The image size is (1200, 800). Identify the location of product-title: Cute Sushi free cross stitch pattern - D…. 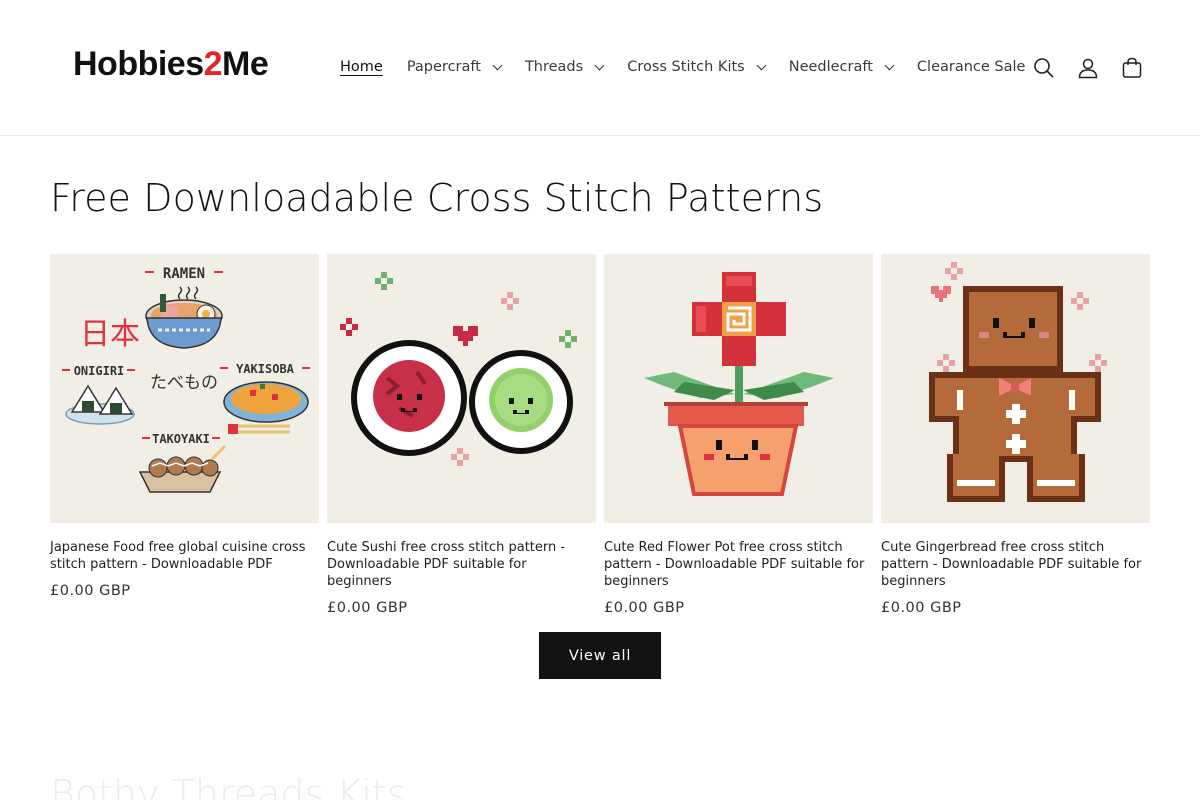
(461, 564).